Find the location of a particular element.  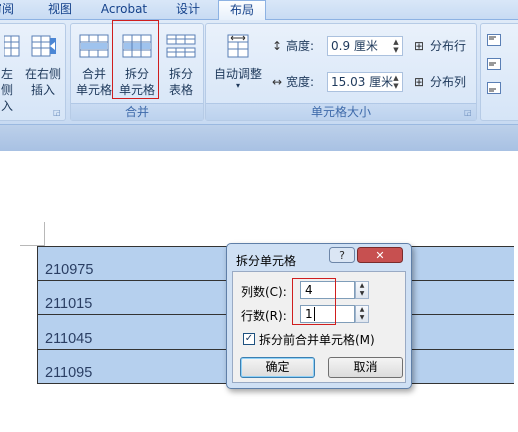

insert-right-label: 在右侧 插入 is located at coordinates (42, 82).